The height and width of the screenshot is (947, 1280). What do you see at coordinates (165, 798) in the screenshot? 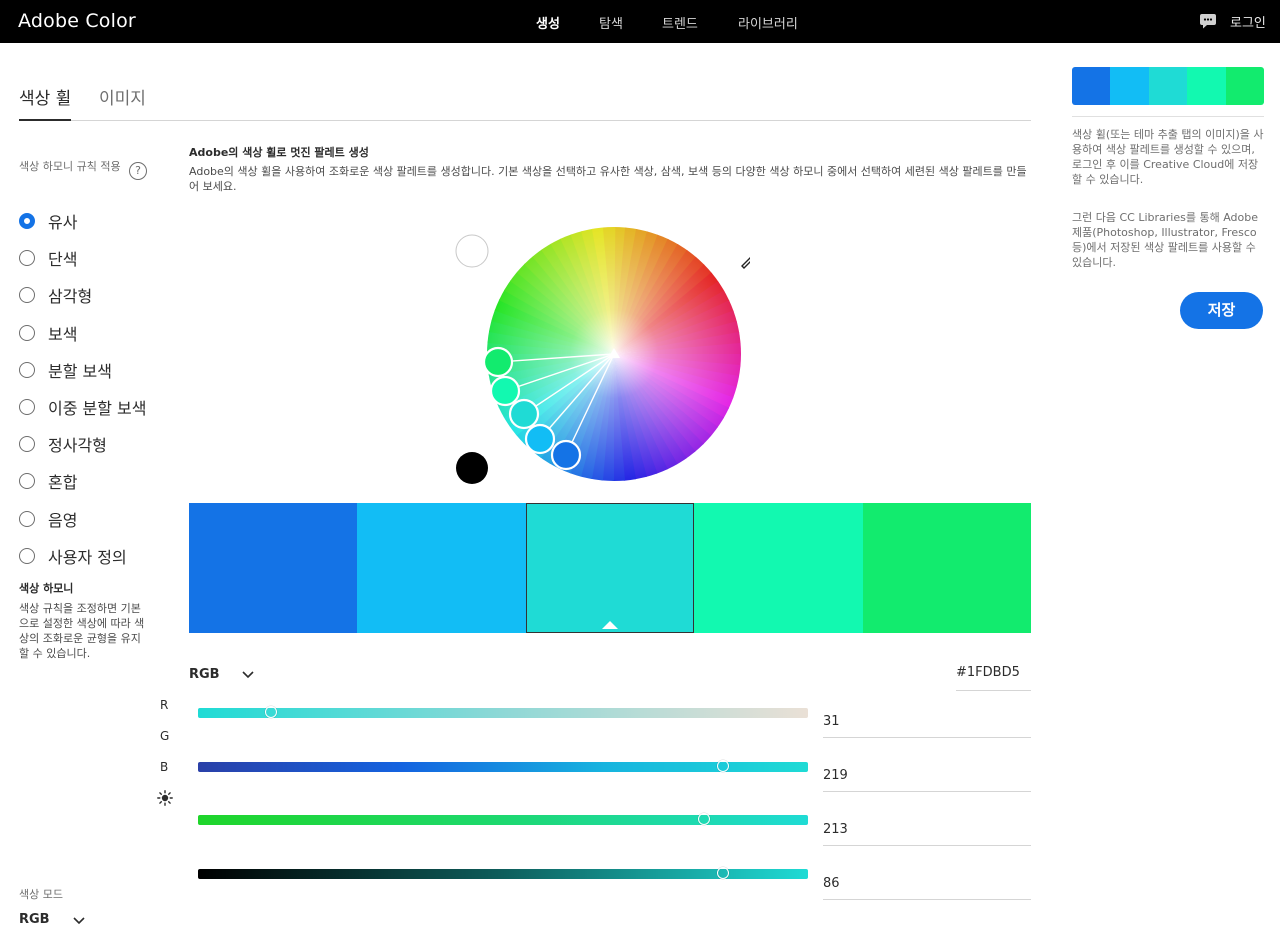
I see `brightness-icon` at bounding box center [165, 798].